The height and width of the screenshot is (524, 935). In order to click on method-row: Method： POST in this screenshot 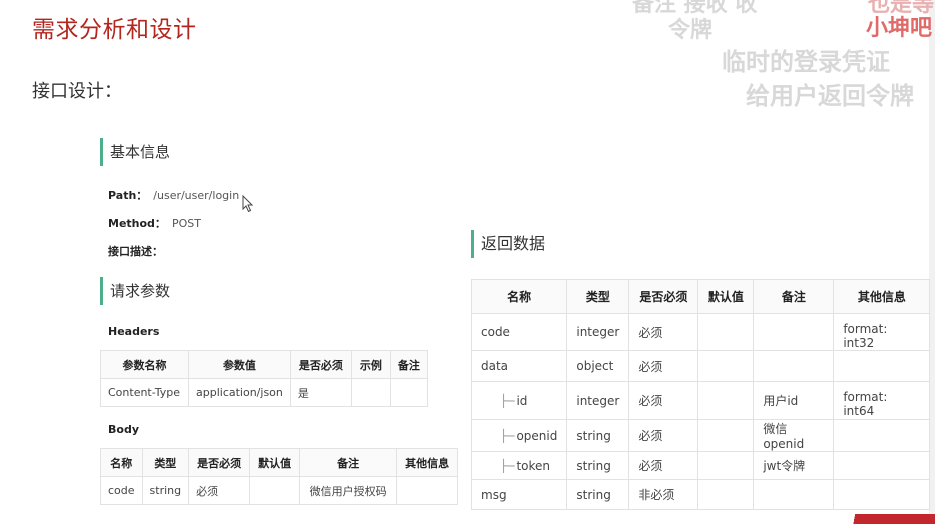, I will do `click(154, 223)`.